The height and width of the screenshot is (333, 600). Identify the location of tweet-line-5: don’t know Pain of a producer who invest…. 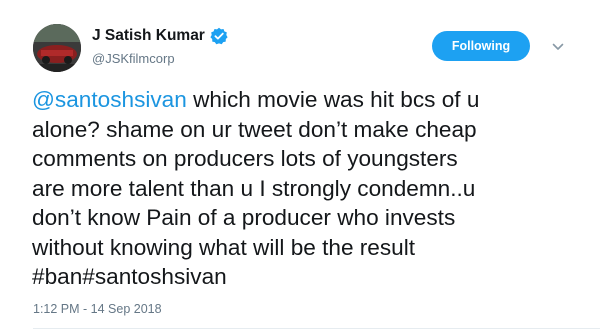
(244, 217).